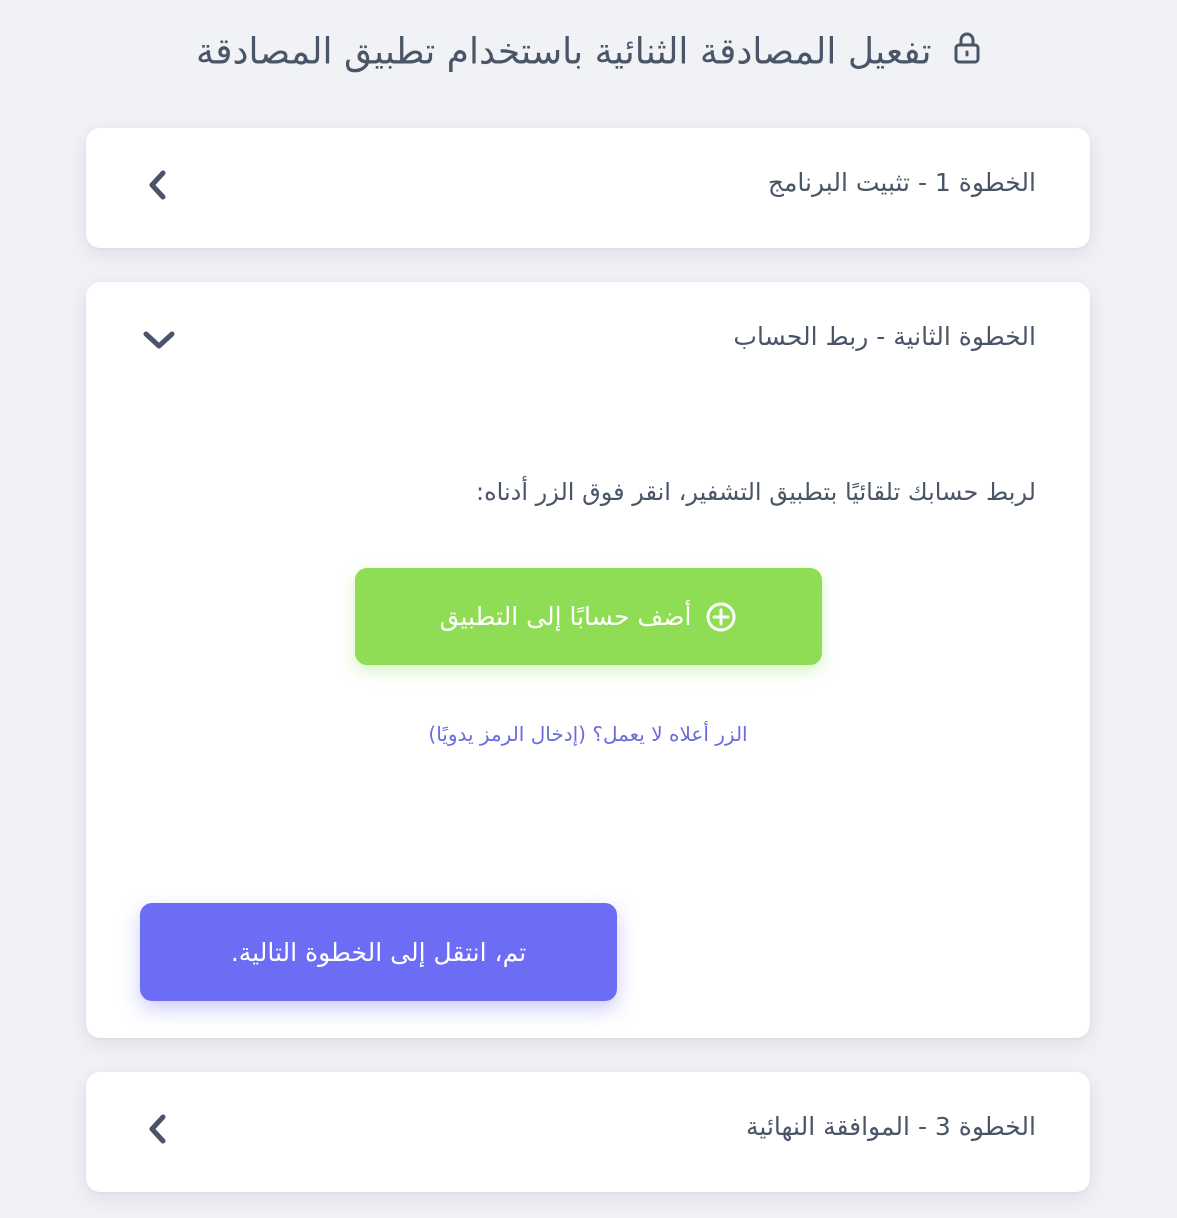 The height and width of the screenshot is (1218, 1177). I want to click on chevron-down-icon, so click(159, 340).